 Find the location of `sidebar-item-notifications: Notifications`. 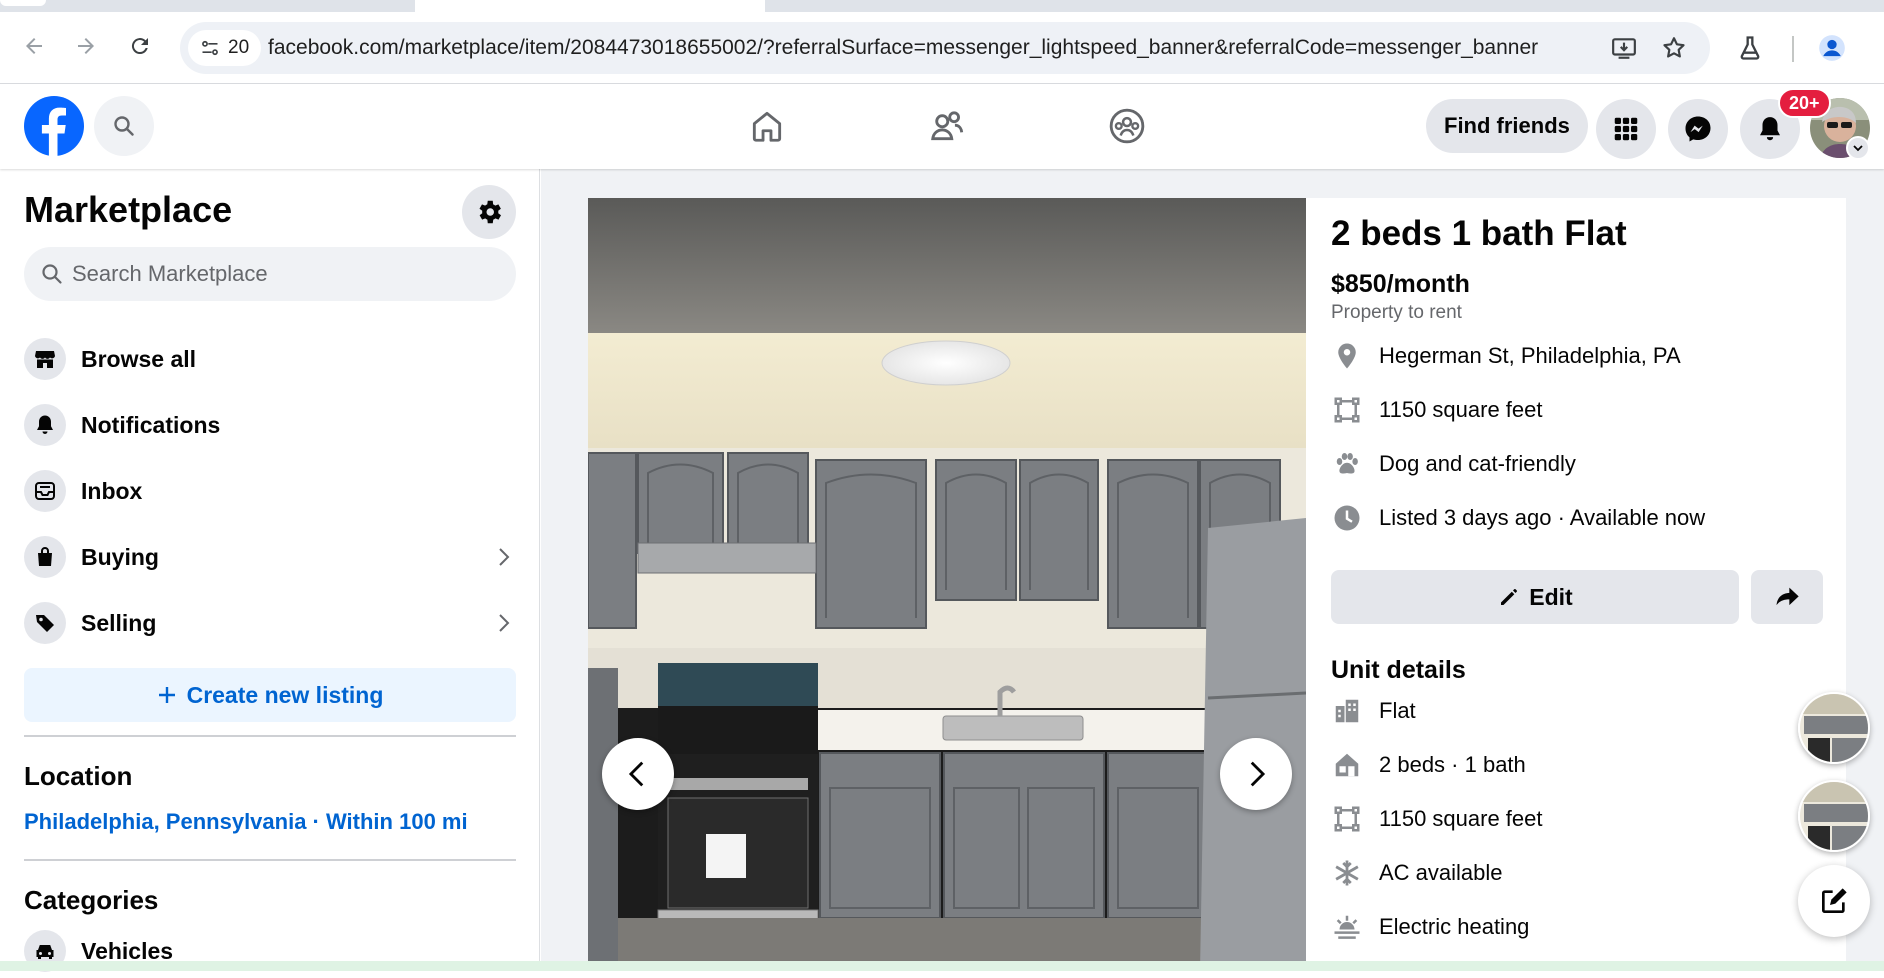

sidebar-item-notifications: Notifications is located at coordinates (270, 425).